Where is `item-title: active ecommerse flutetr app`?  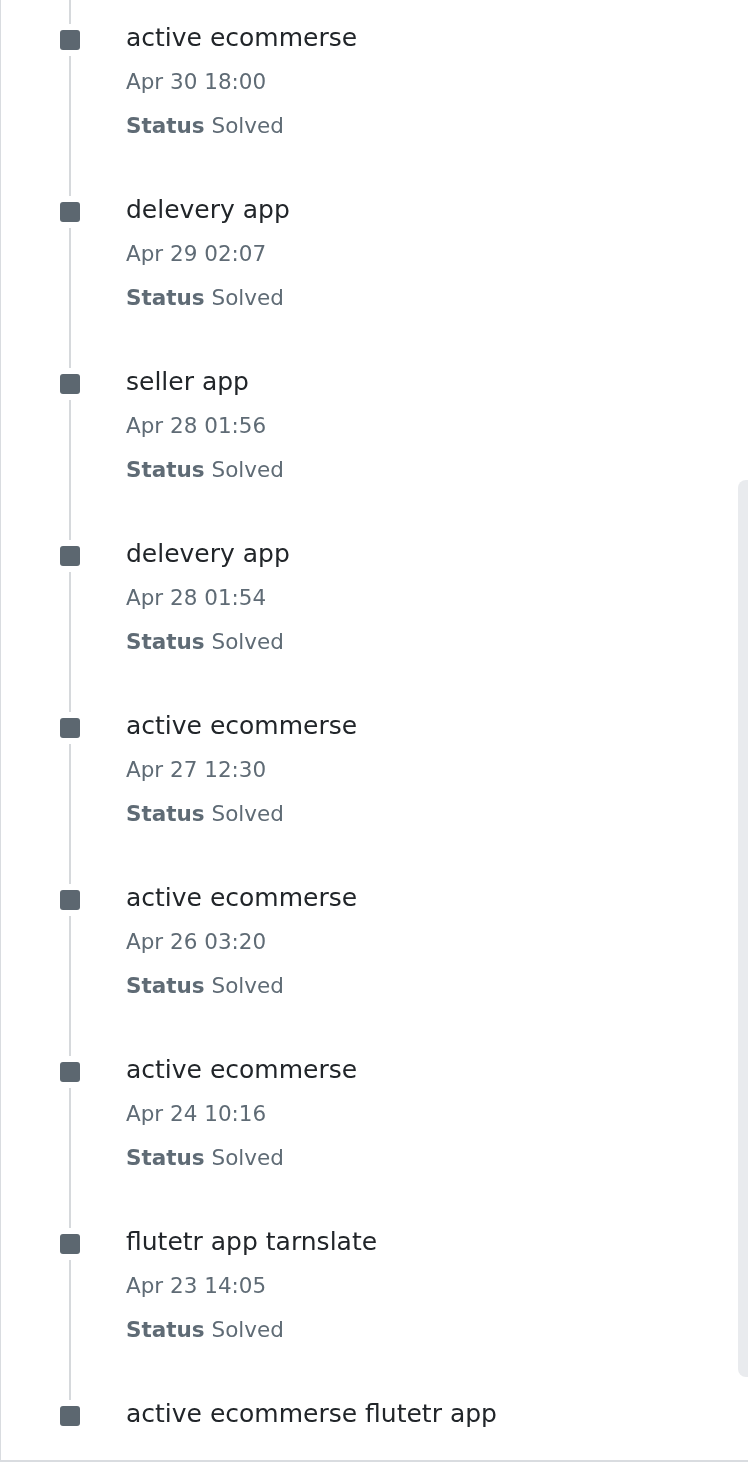 item-title: active ecommerse flutetr app is located at coordinates (311, 1414).